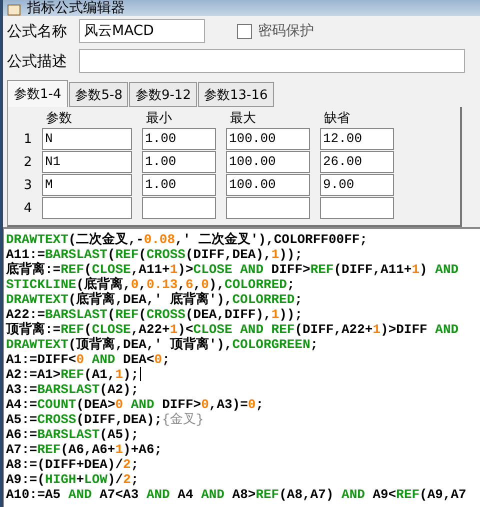  I want to click on column-header: 缺省, so click(337, 119).